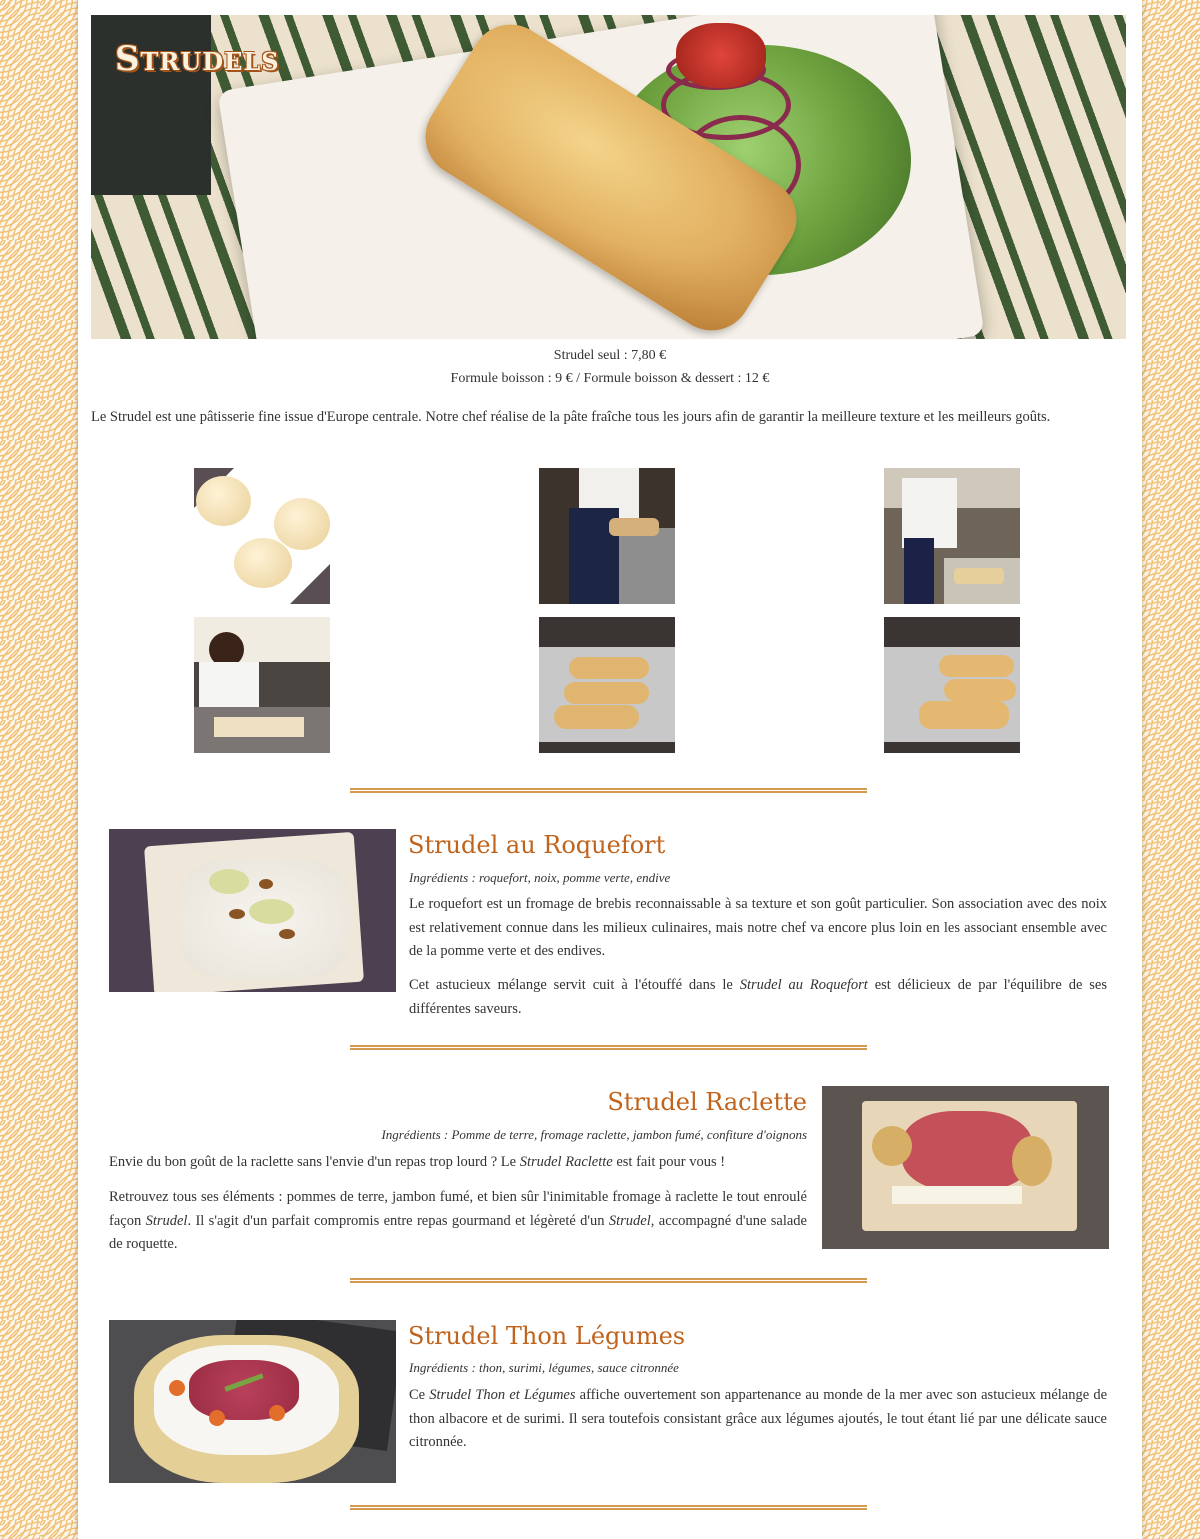  What do you see at coordinates (197, 59) in the screenshot?
I see `page-title: Strudels` at bounding box center [197, 59].